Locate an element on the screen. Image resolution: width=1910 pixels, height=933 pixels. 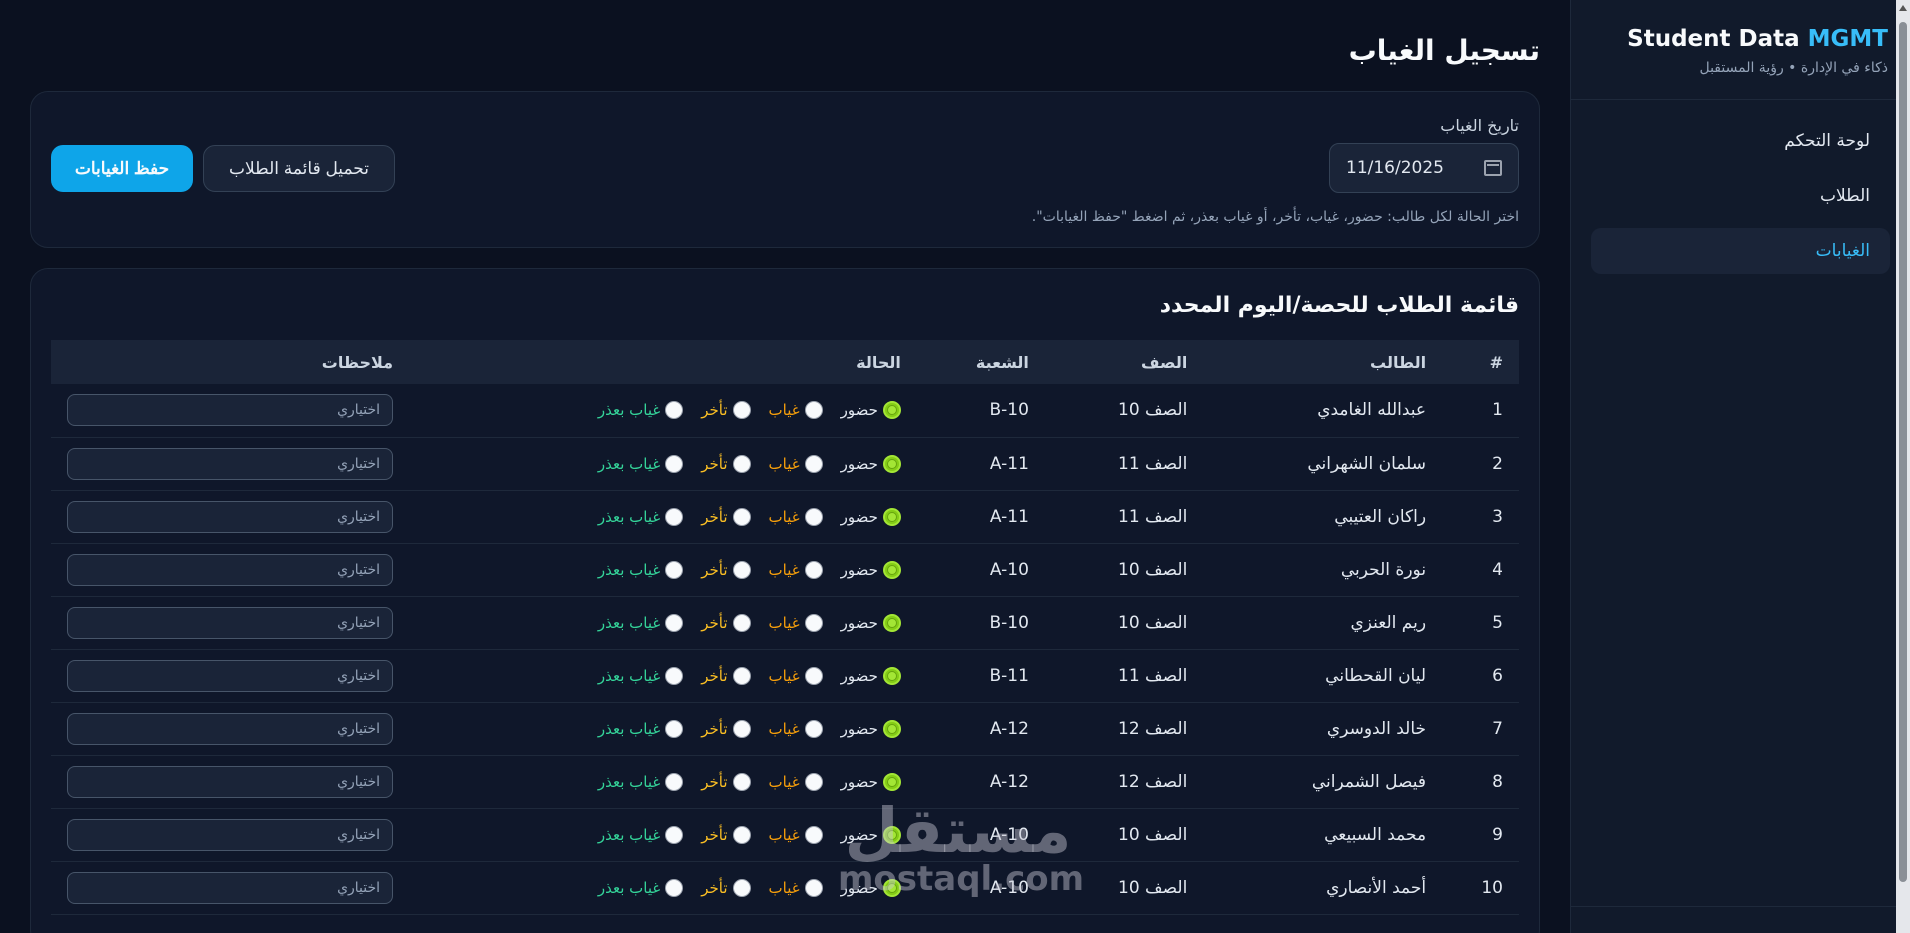
date-input: 11/16/2025 is located at coordinates (1424, 168).